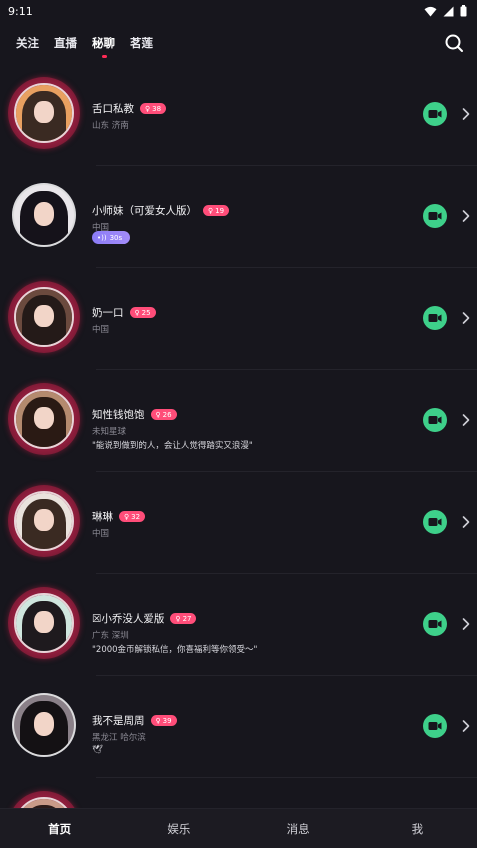  What do you see at coordinates (116, 237) in the screenshot?
I see `voice-duration: 30s` at bounding box center [116, 237].